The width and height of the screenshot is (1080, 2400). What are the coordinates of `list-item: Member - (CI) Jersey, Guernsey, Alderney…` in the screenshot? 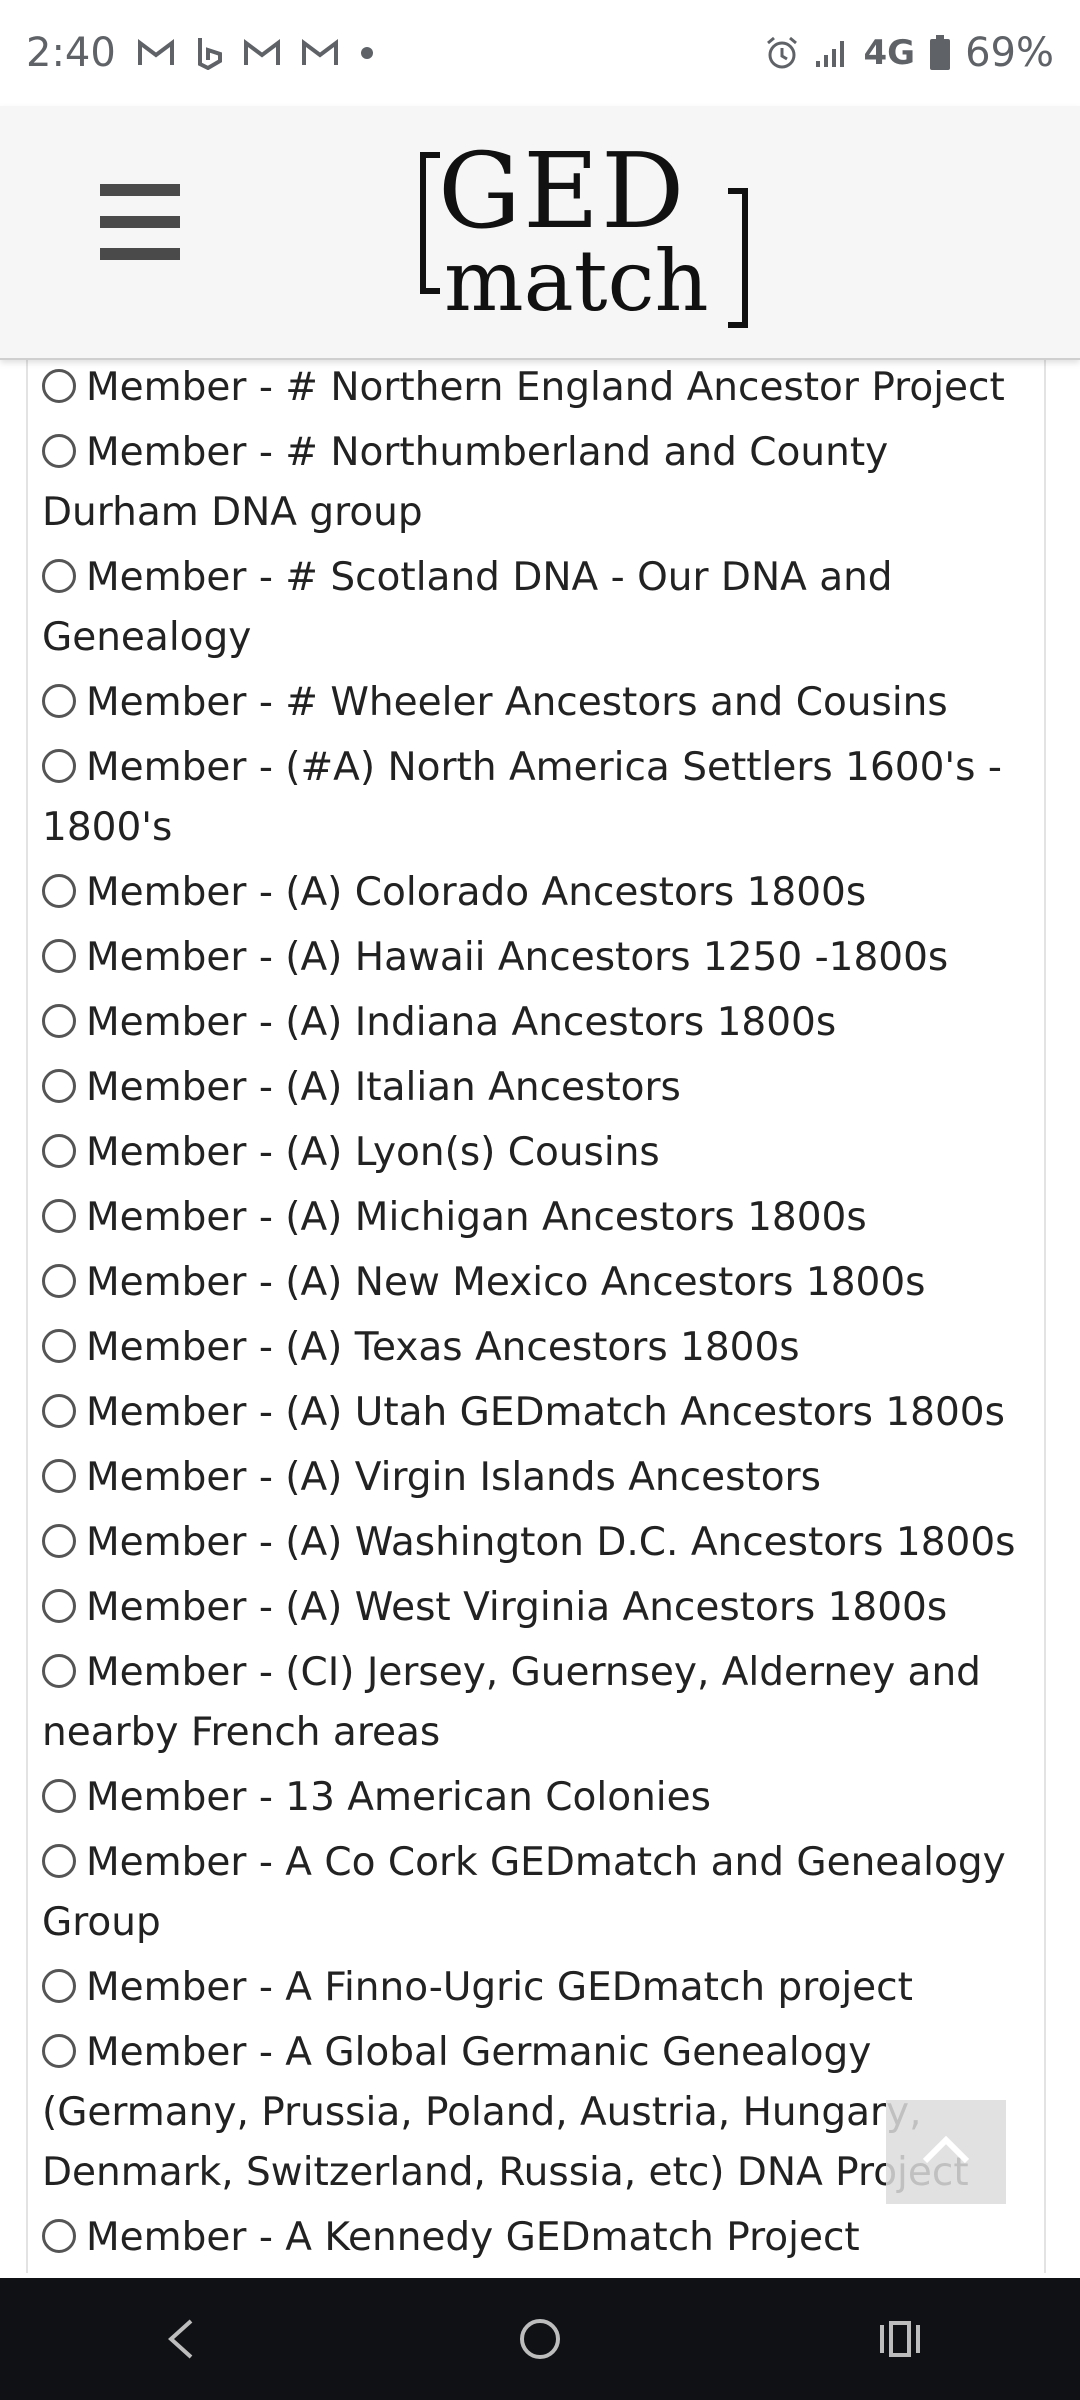 It's located at (536, 1703).